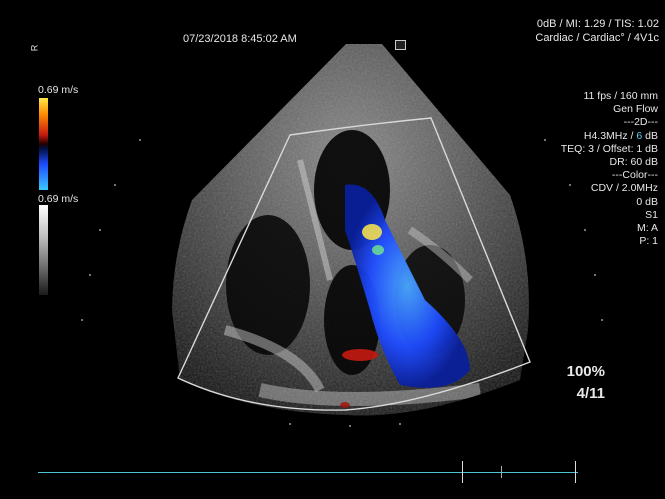  I want to click on cine-playhead, so click(501, 472).